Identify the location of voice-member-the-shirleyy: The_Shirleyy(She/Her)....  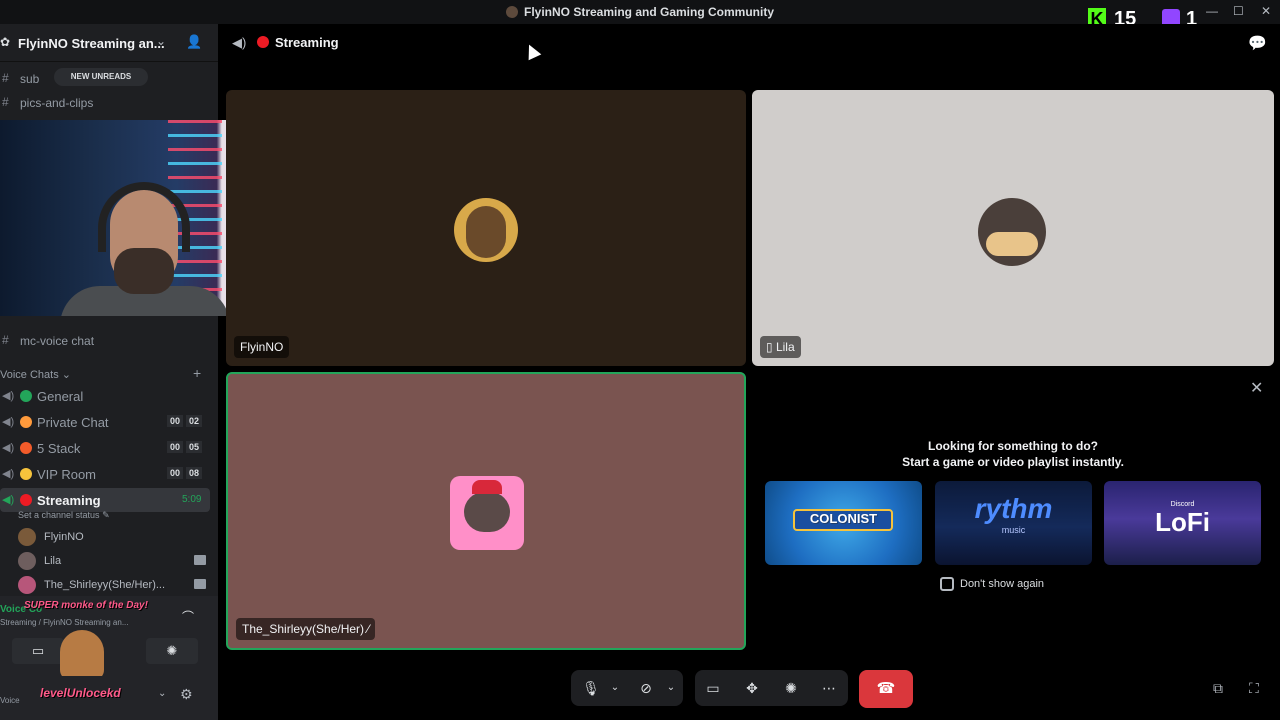
(114, 585).